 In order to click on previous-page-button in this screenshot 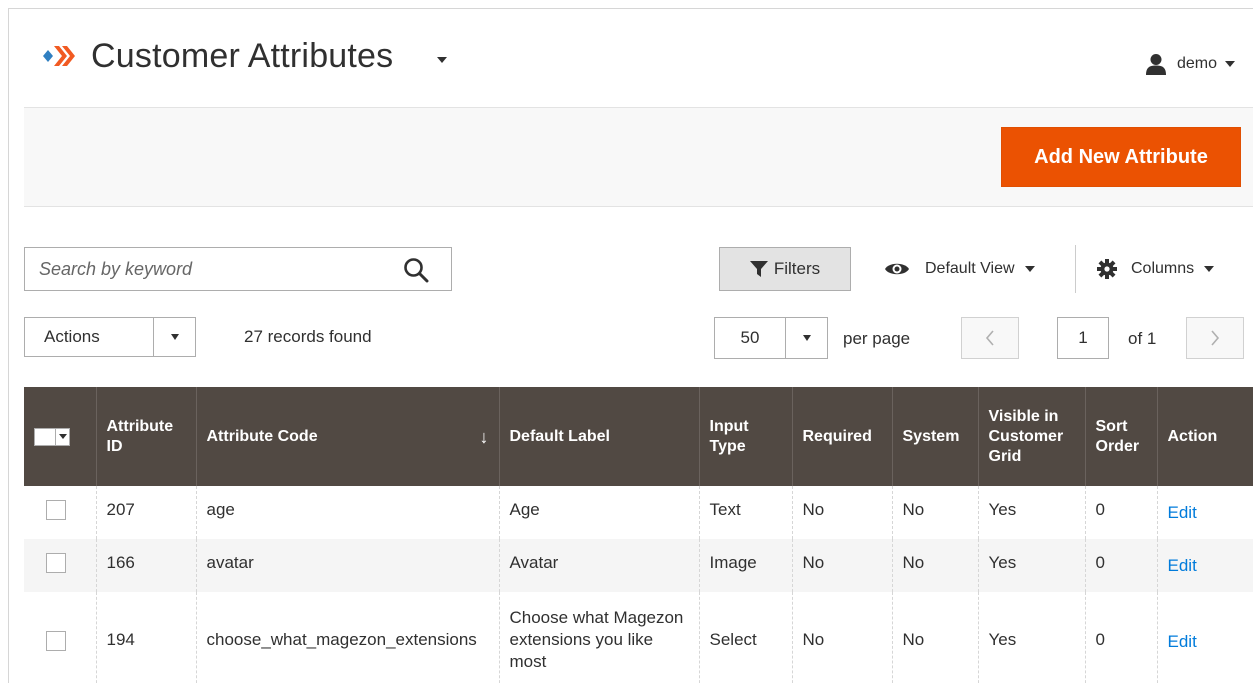, I will do `click(990, 338)`.